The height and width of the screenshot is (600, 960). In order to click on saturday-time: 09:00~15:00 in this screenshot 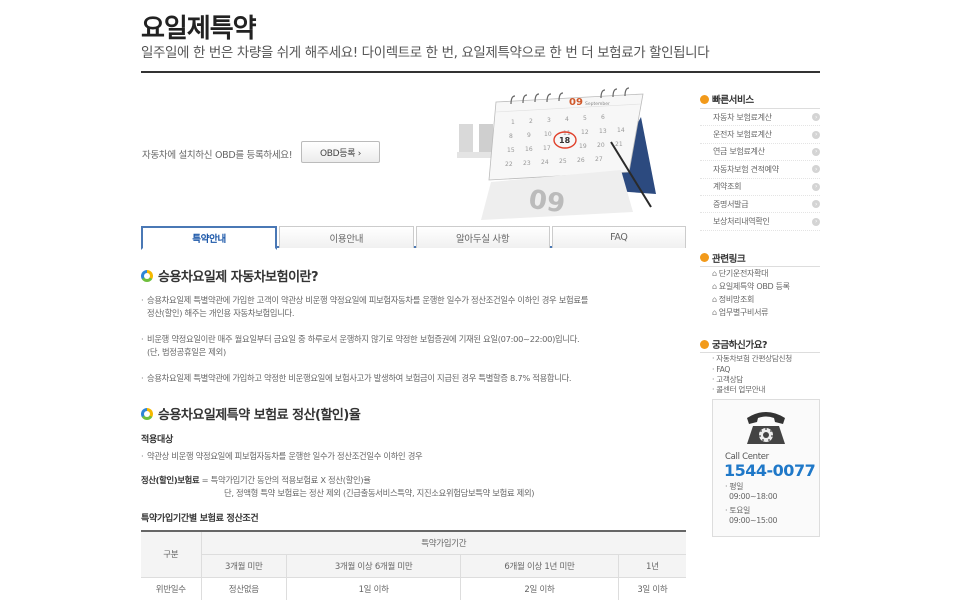, I will do `click(753, 520)`.